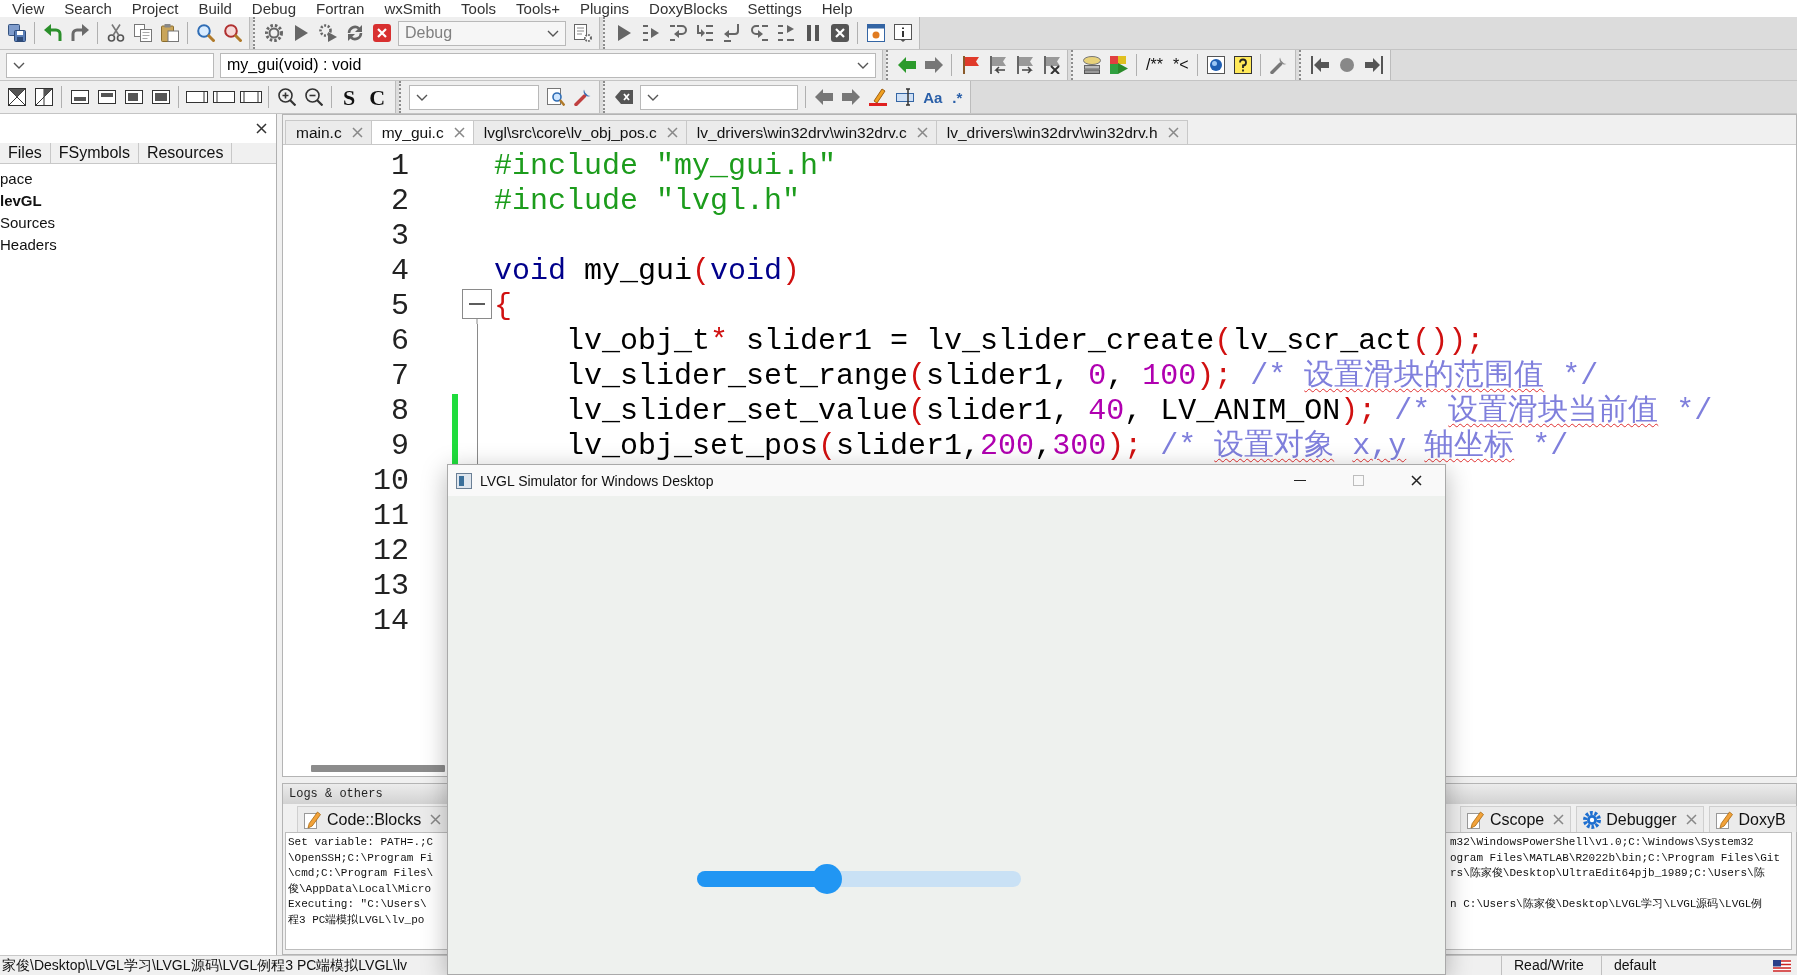 This screenshot has height=975, width=1797. Describe the element at coordinates (327, 33) in the screenshot. I see `gear-play-icon` at that location.